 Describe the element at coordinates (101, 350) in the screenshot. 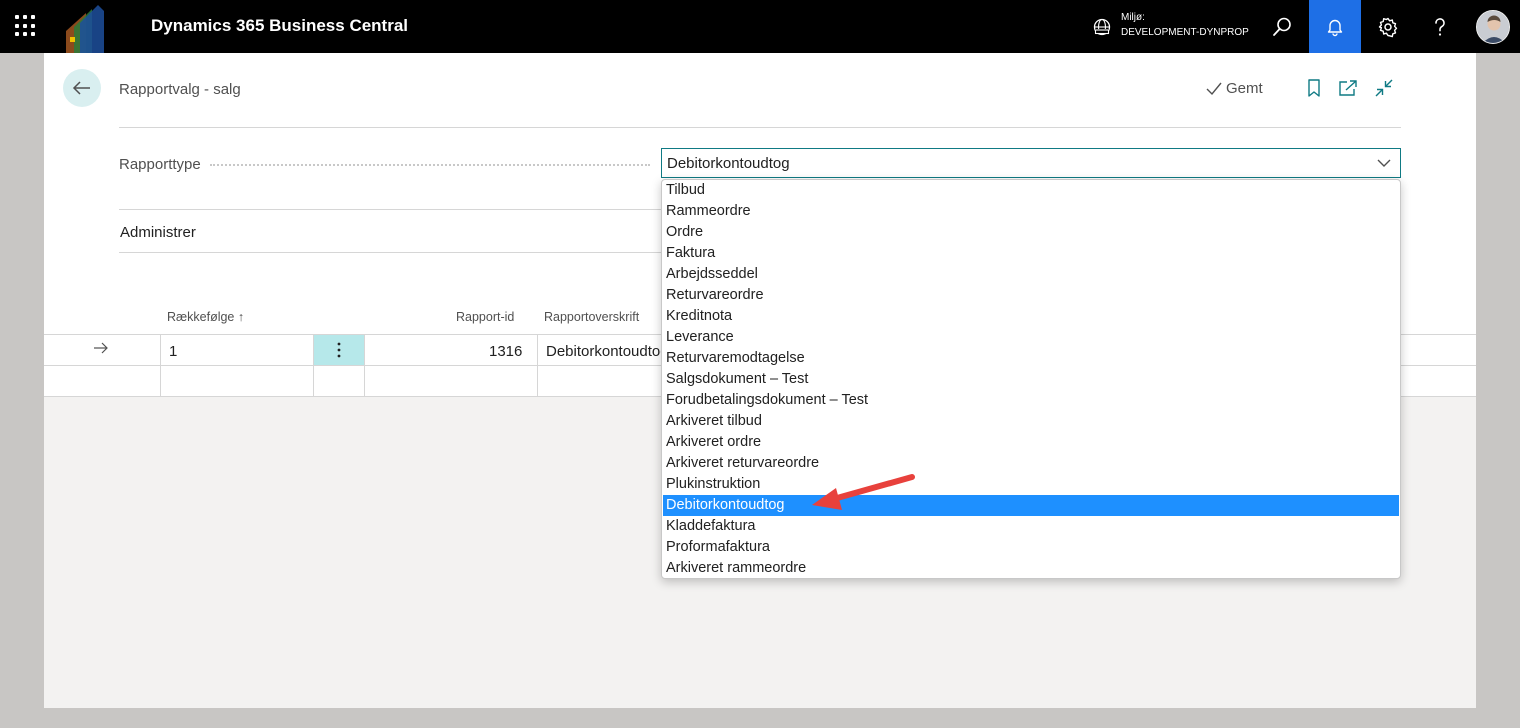

I see `row-indicator-arrow-icon` at that location.